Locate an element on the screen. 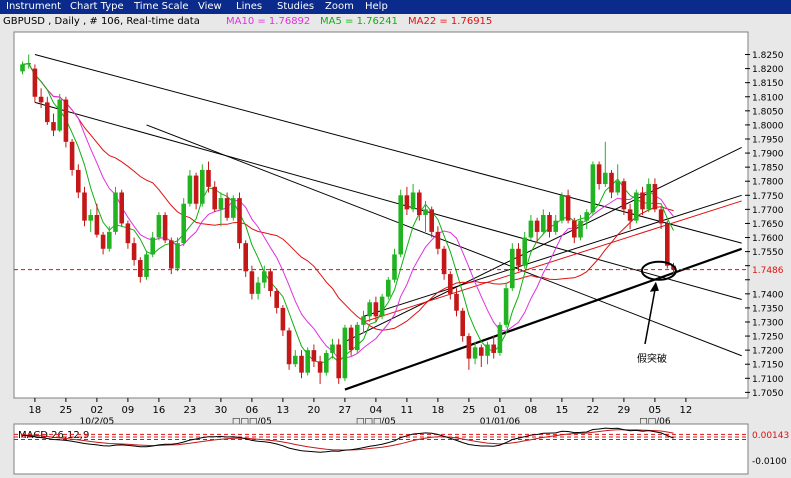  x-tick-label: 01 is located at coordinates (500, 410).